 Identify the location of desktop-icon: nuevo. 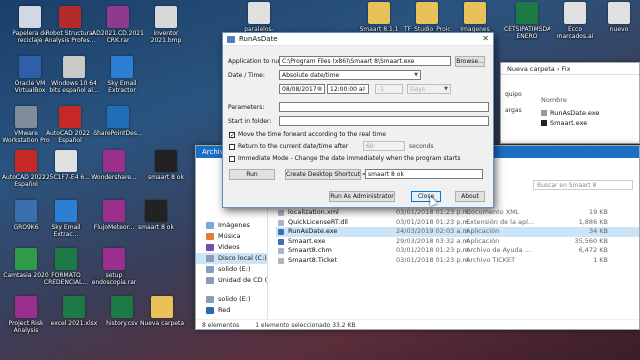
(618, 21).